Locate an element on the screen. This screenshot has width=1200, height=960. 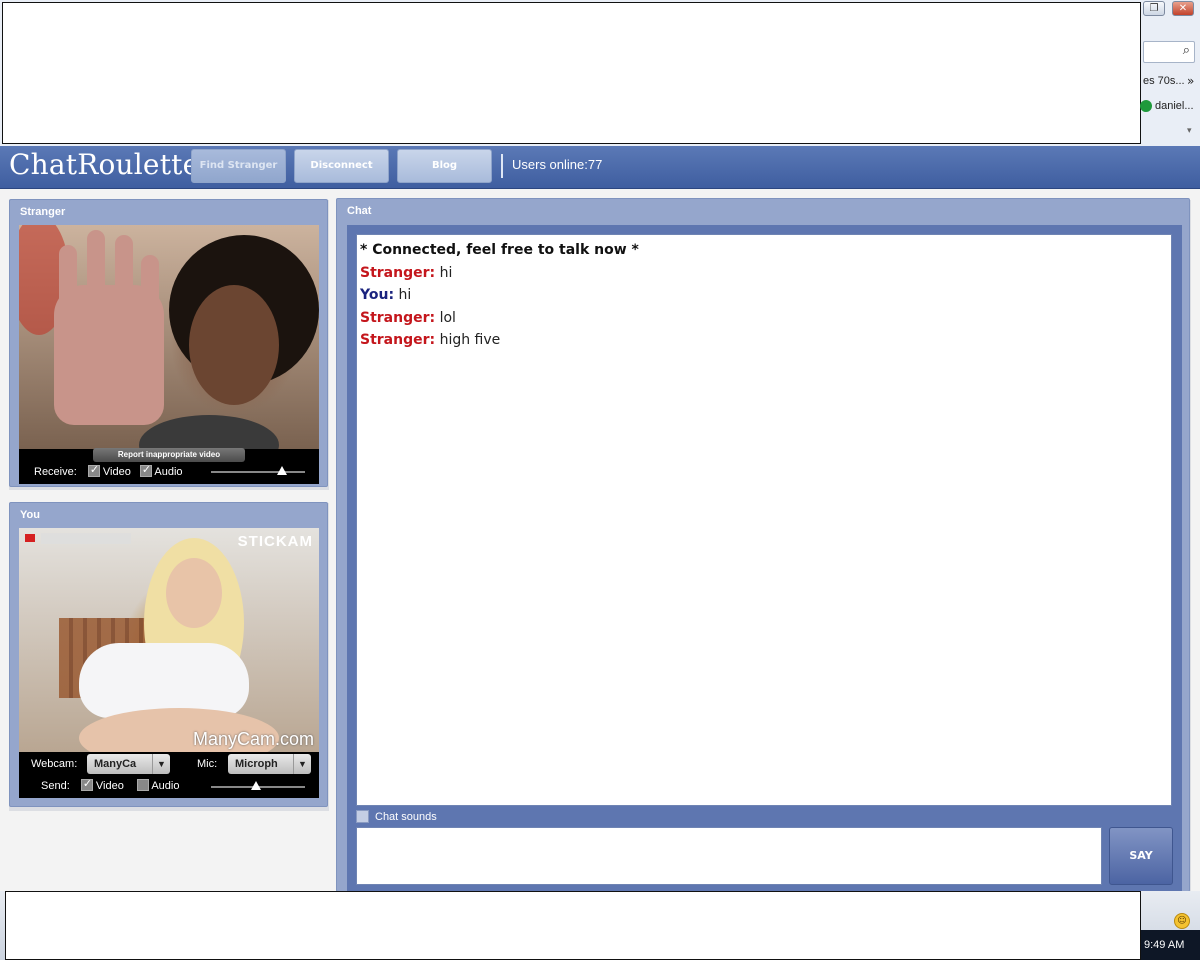
your-video: STICKAM ManyCam.com is located at coordinates (169, 640).